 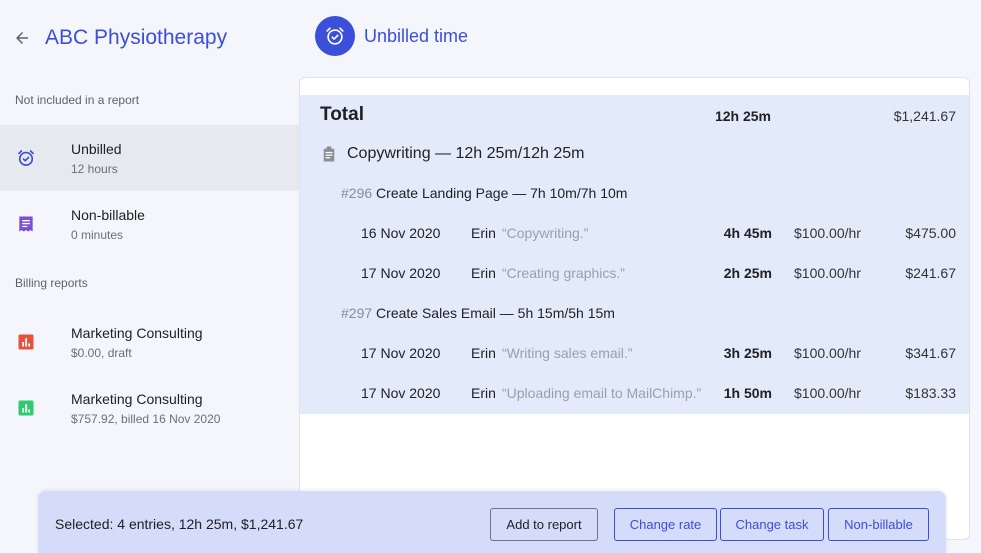 I want to click on section-label-billing-reports: Billing reports, so click(x=51, y=283).